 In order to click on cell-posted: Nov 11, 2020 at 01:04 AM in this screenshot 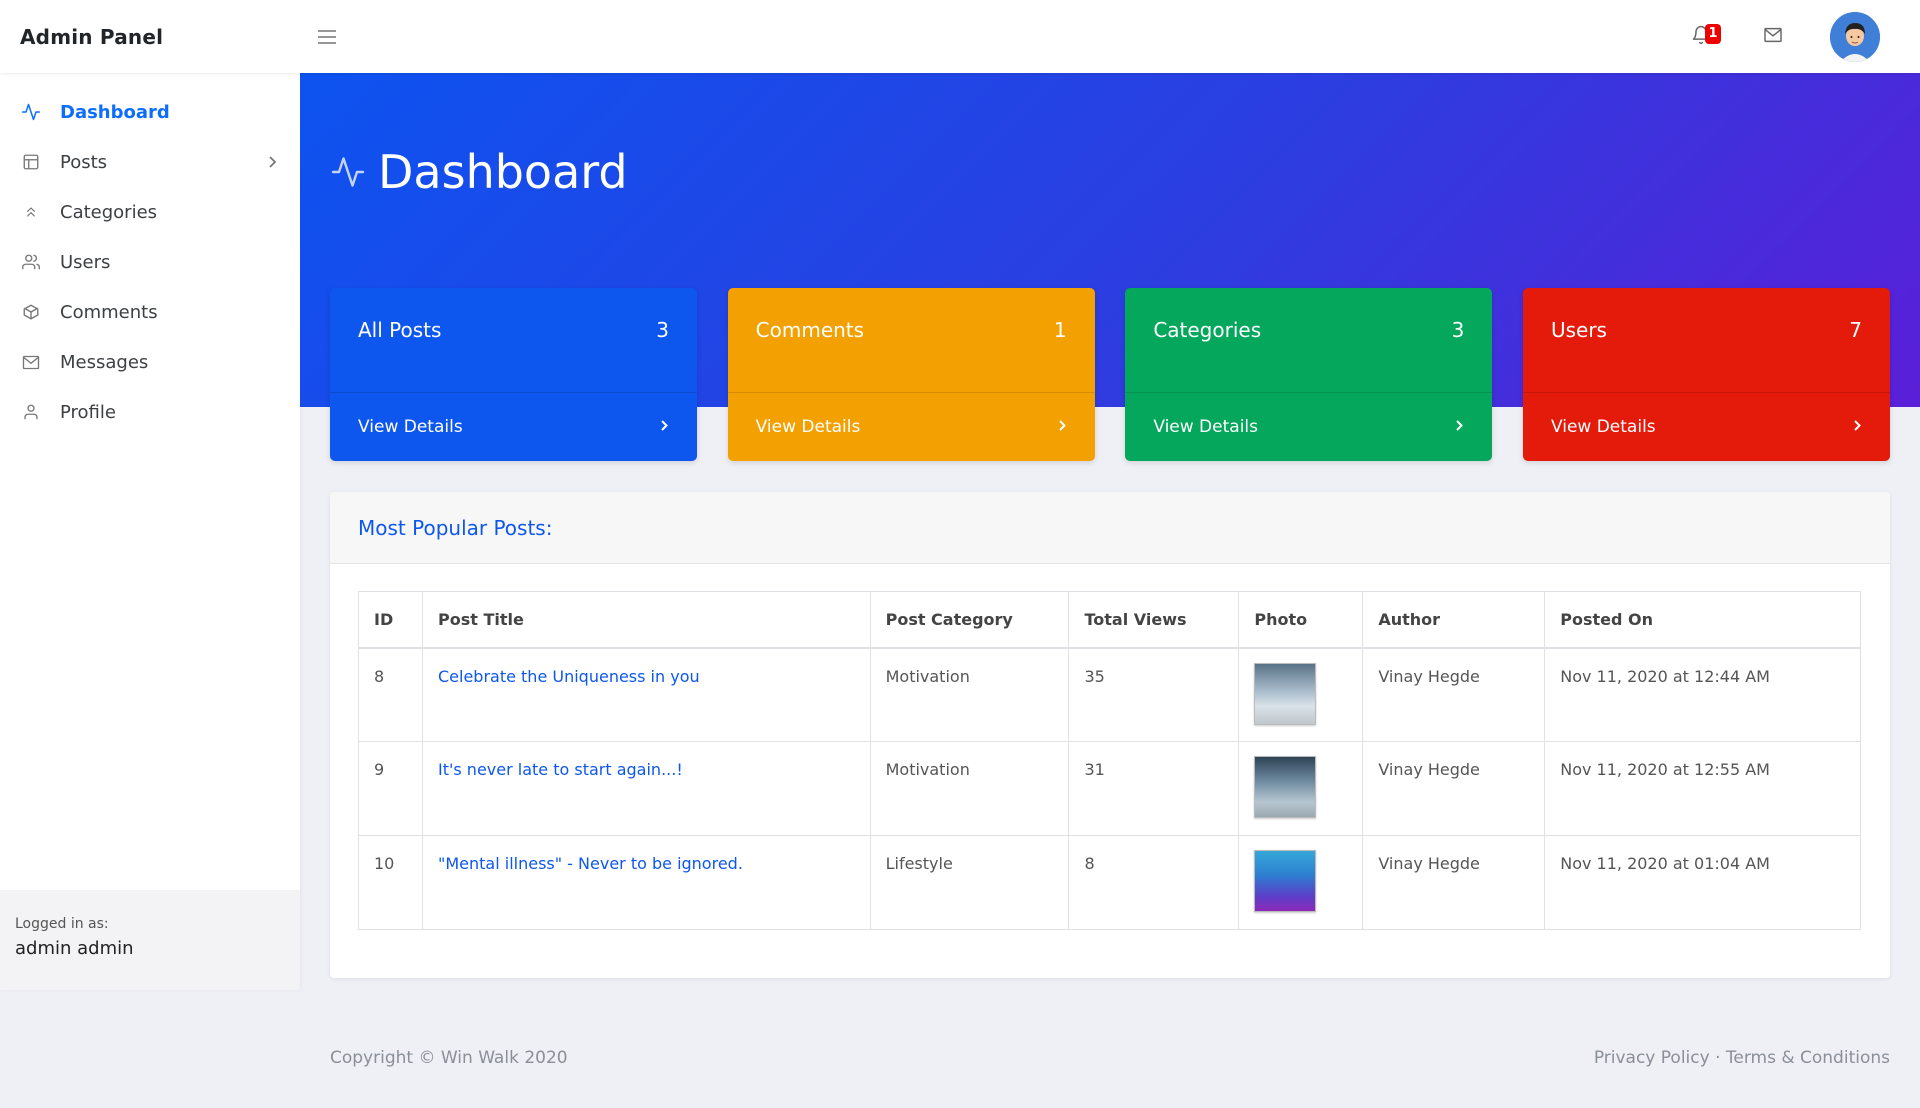, I will do `click(1702, 882)`.